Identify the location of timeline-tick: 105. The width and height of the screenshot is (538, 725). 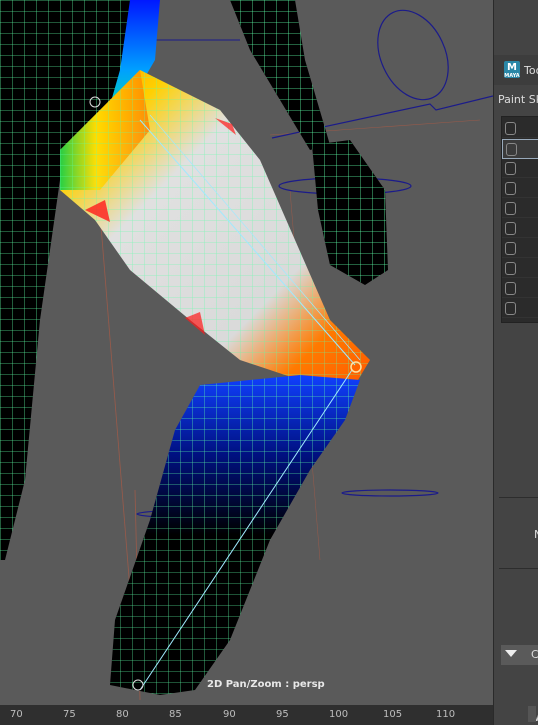
(393, 714).